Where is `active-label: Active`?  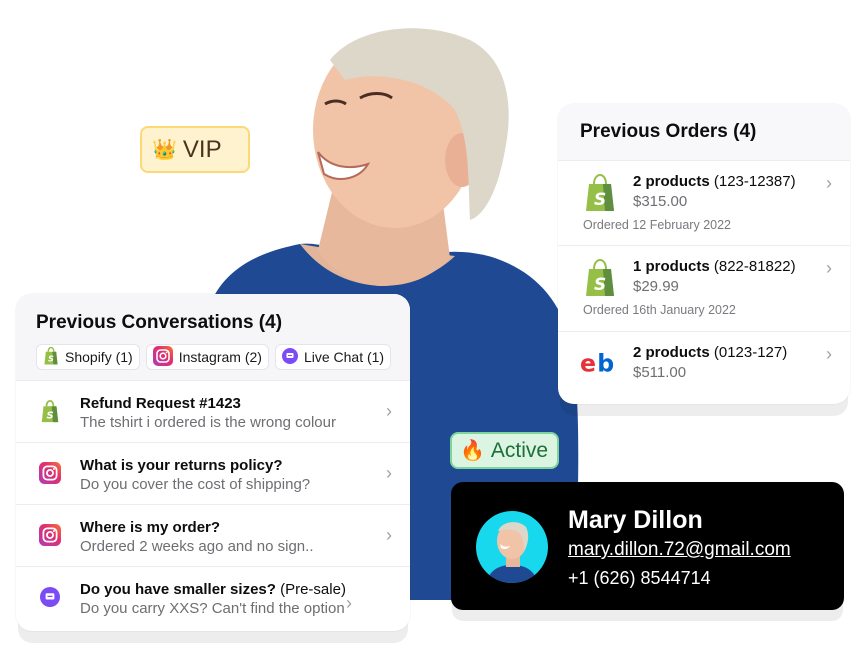 active-label: Active is located at coordinates (519, 450).